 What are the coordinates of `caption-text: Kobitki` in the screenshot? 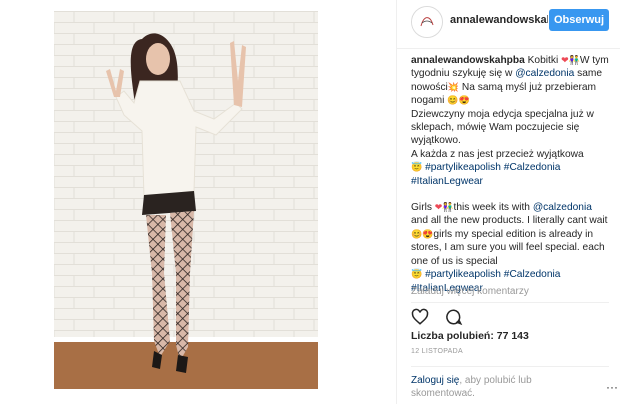 It's located at (543, 60).